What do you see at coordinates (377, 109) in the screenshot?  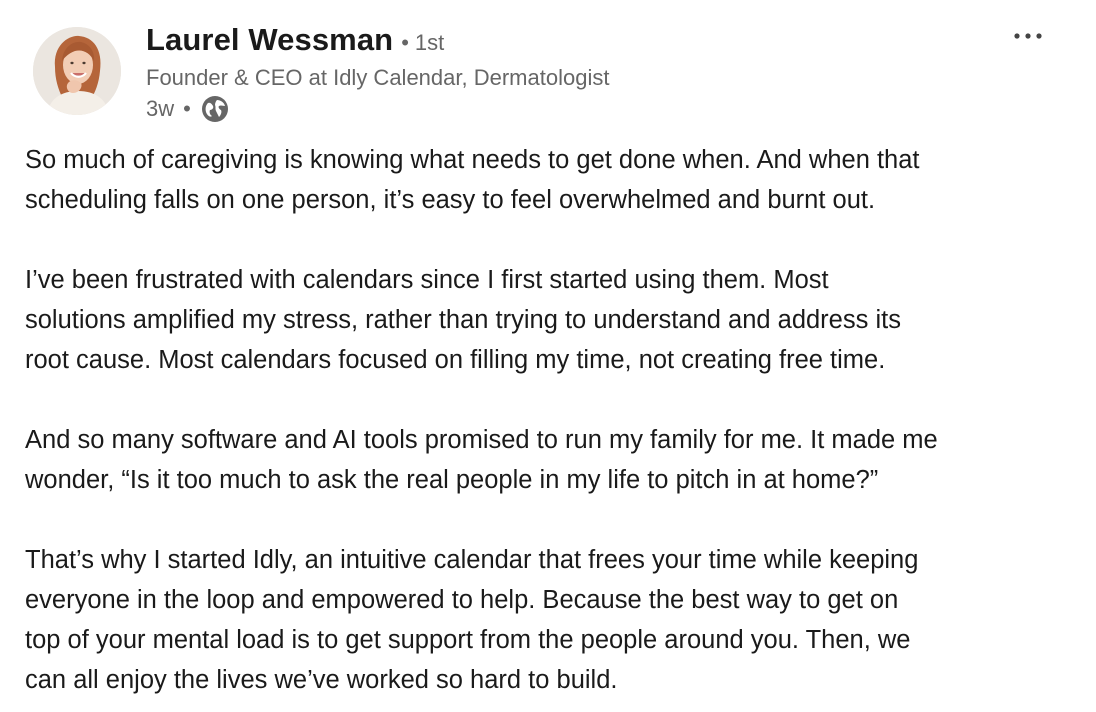 I see `post-timestamp-row: 3w •` at bounding box center [377, 109].